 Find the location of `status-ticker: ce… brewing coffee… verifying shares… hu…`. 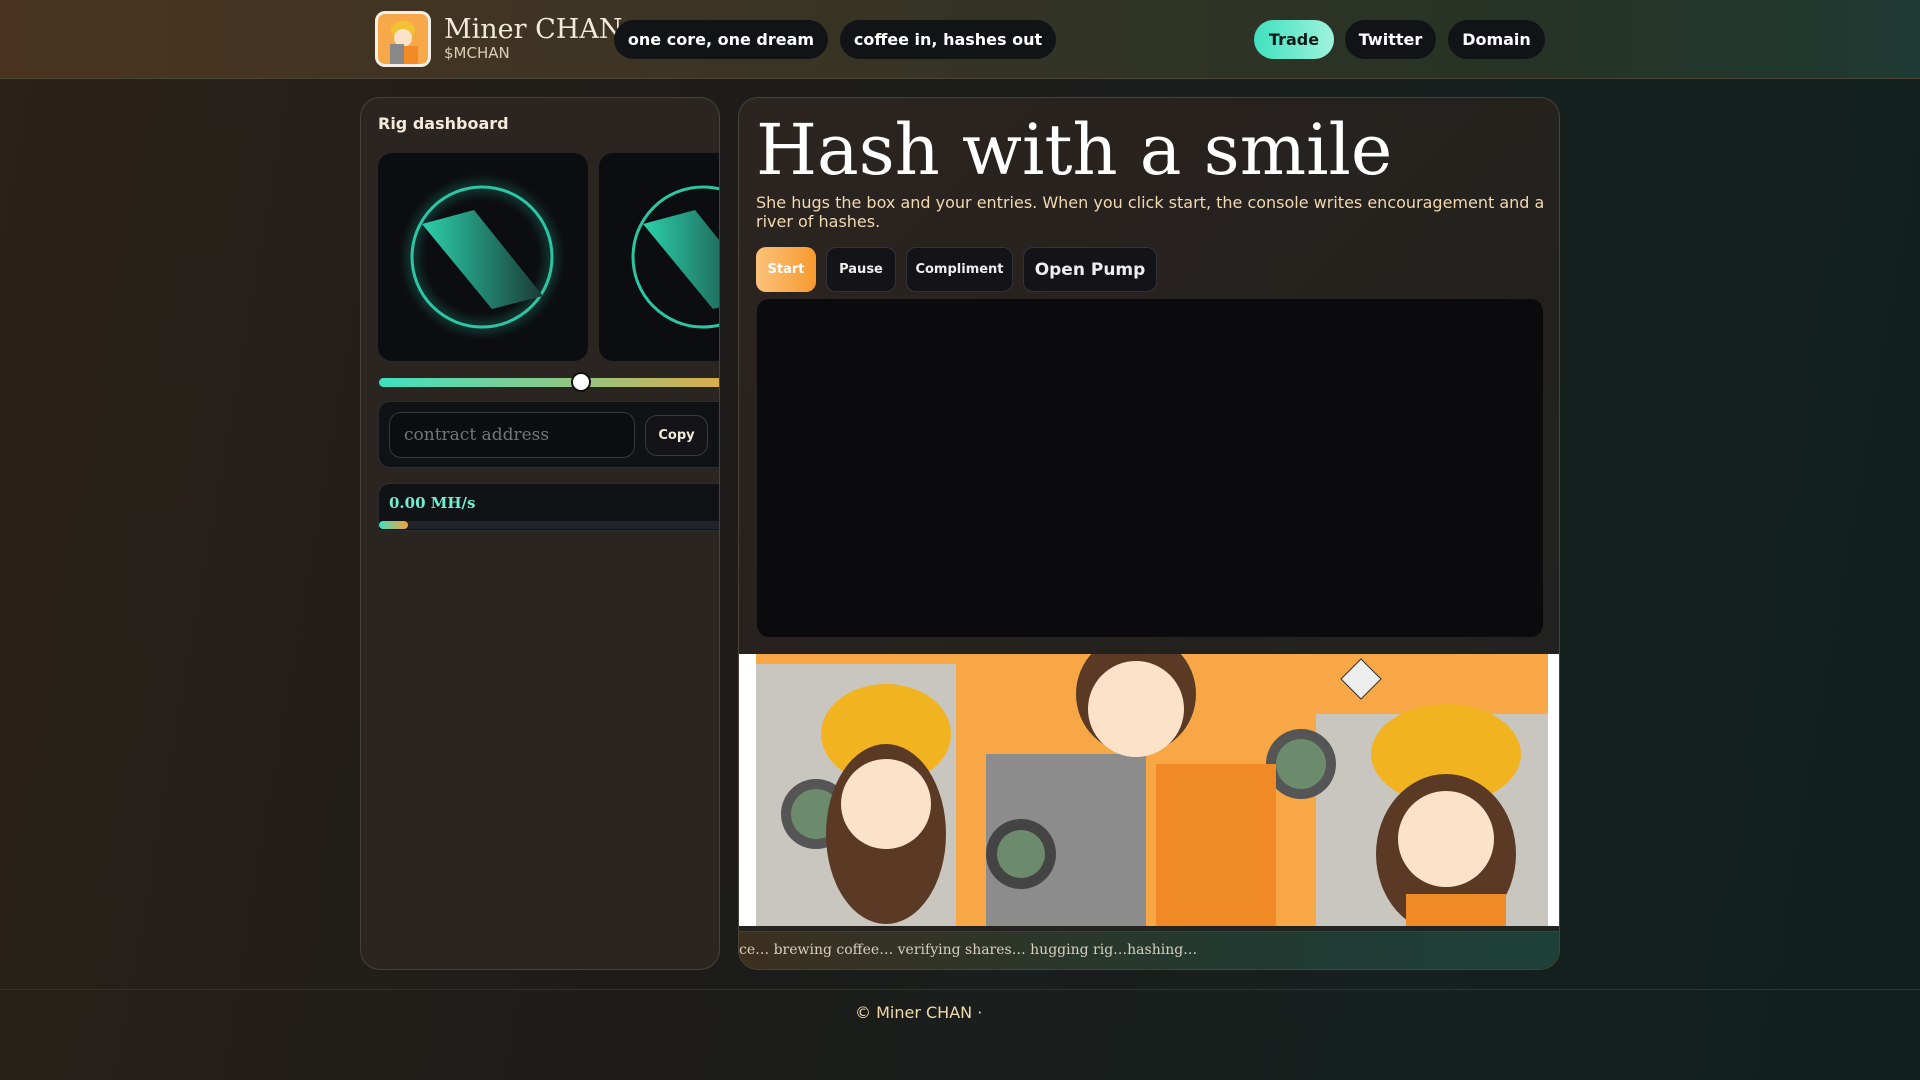

status-ticker: ce… brewing coffee… verifying shares… hu… is located at coordinates (1149, 950).